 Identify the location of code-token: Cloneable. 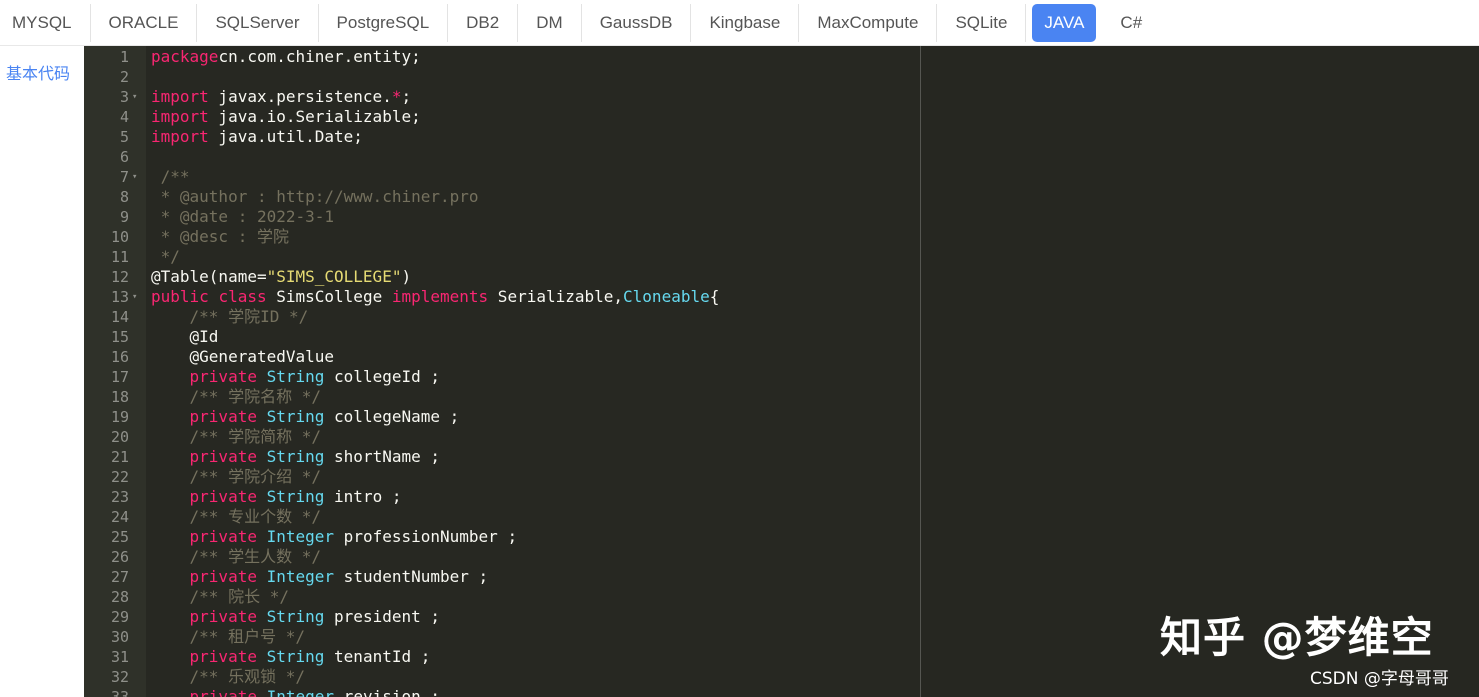
(666, 296).